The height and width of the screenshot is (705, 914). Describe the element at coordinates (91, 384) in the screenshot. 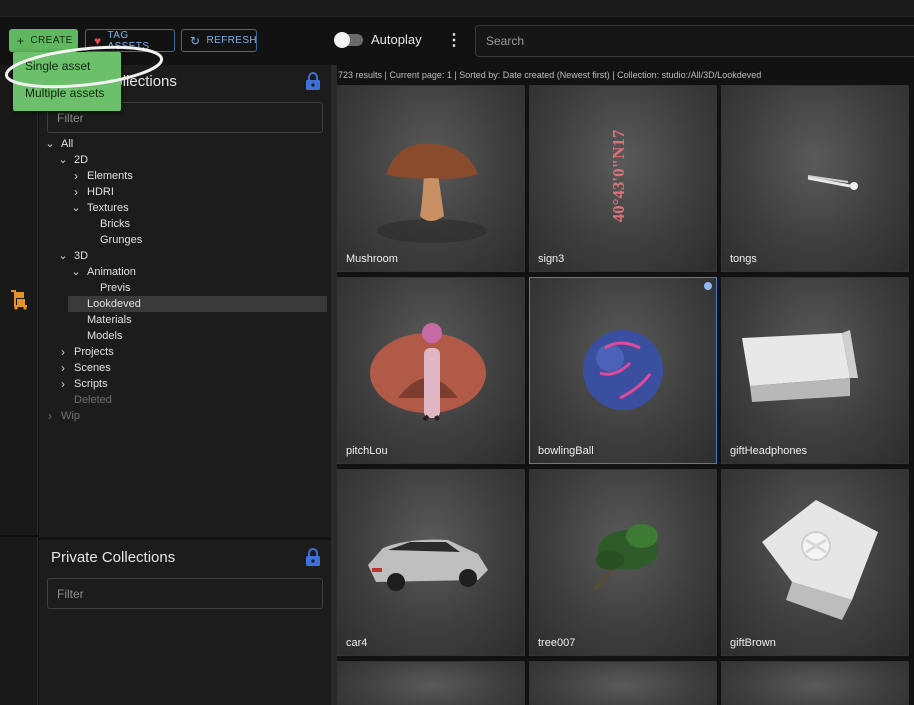

I see `tree-node-label: Scripts` at that location.